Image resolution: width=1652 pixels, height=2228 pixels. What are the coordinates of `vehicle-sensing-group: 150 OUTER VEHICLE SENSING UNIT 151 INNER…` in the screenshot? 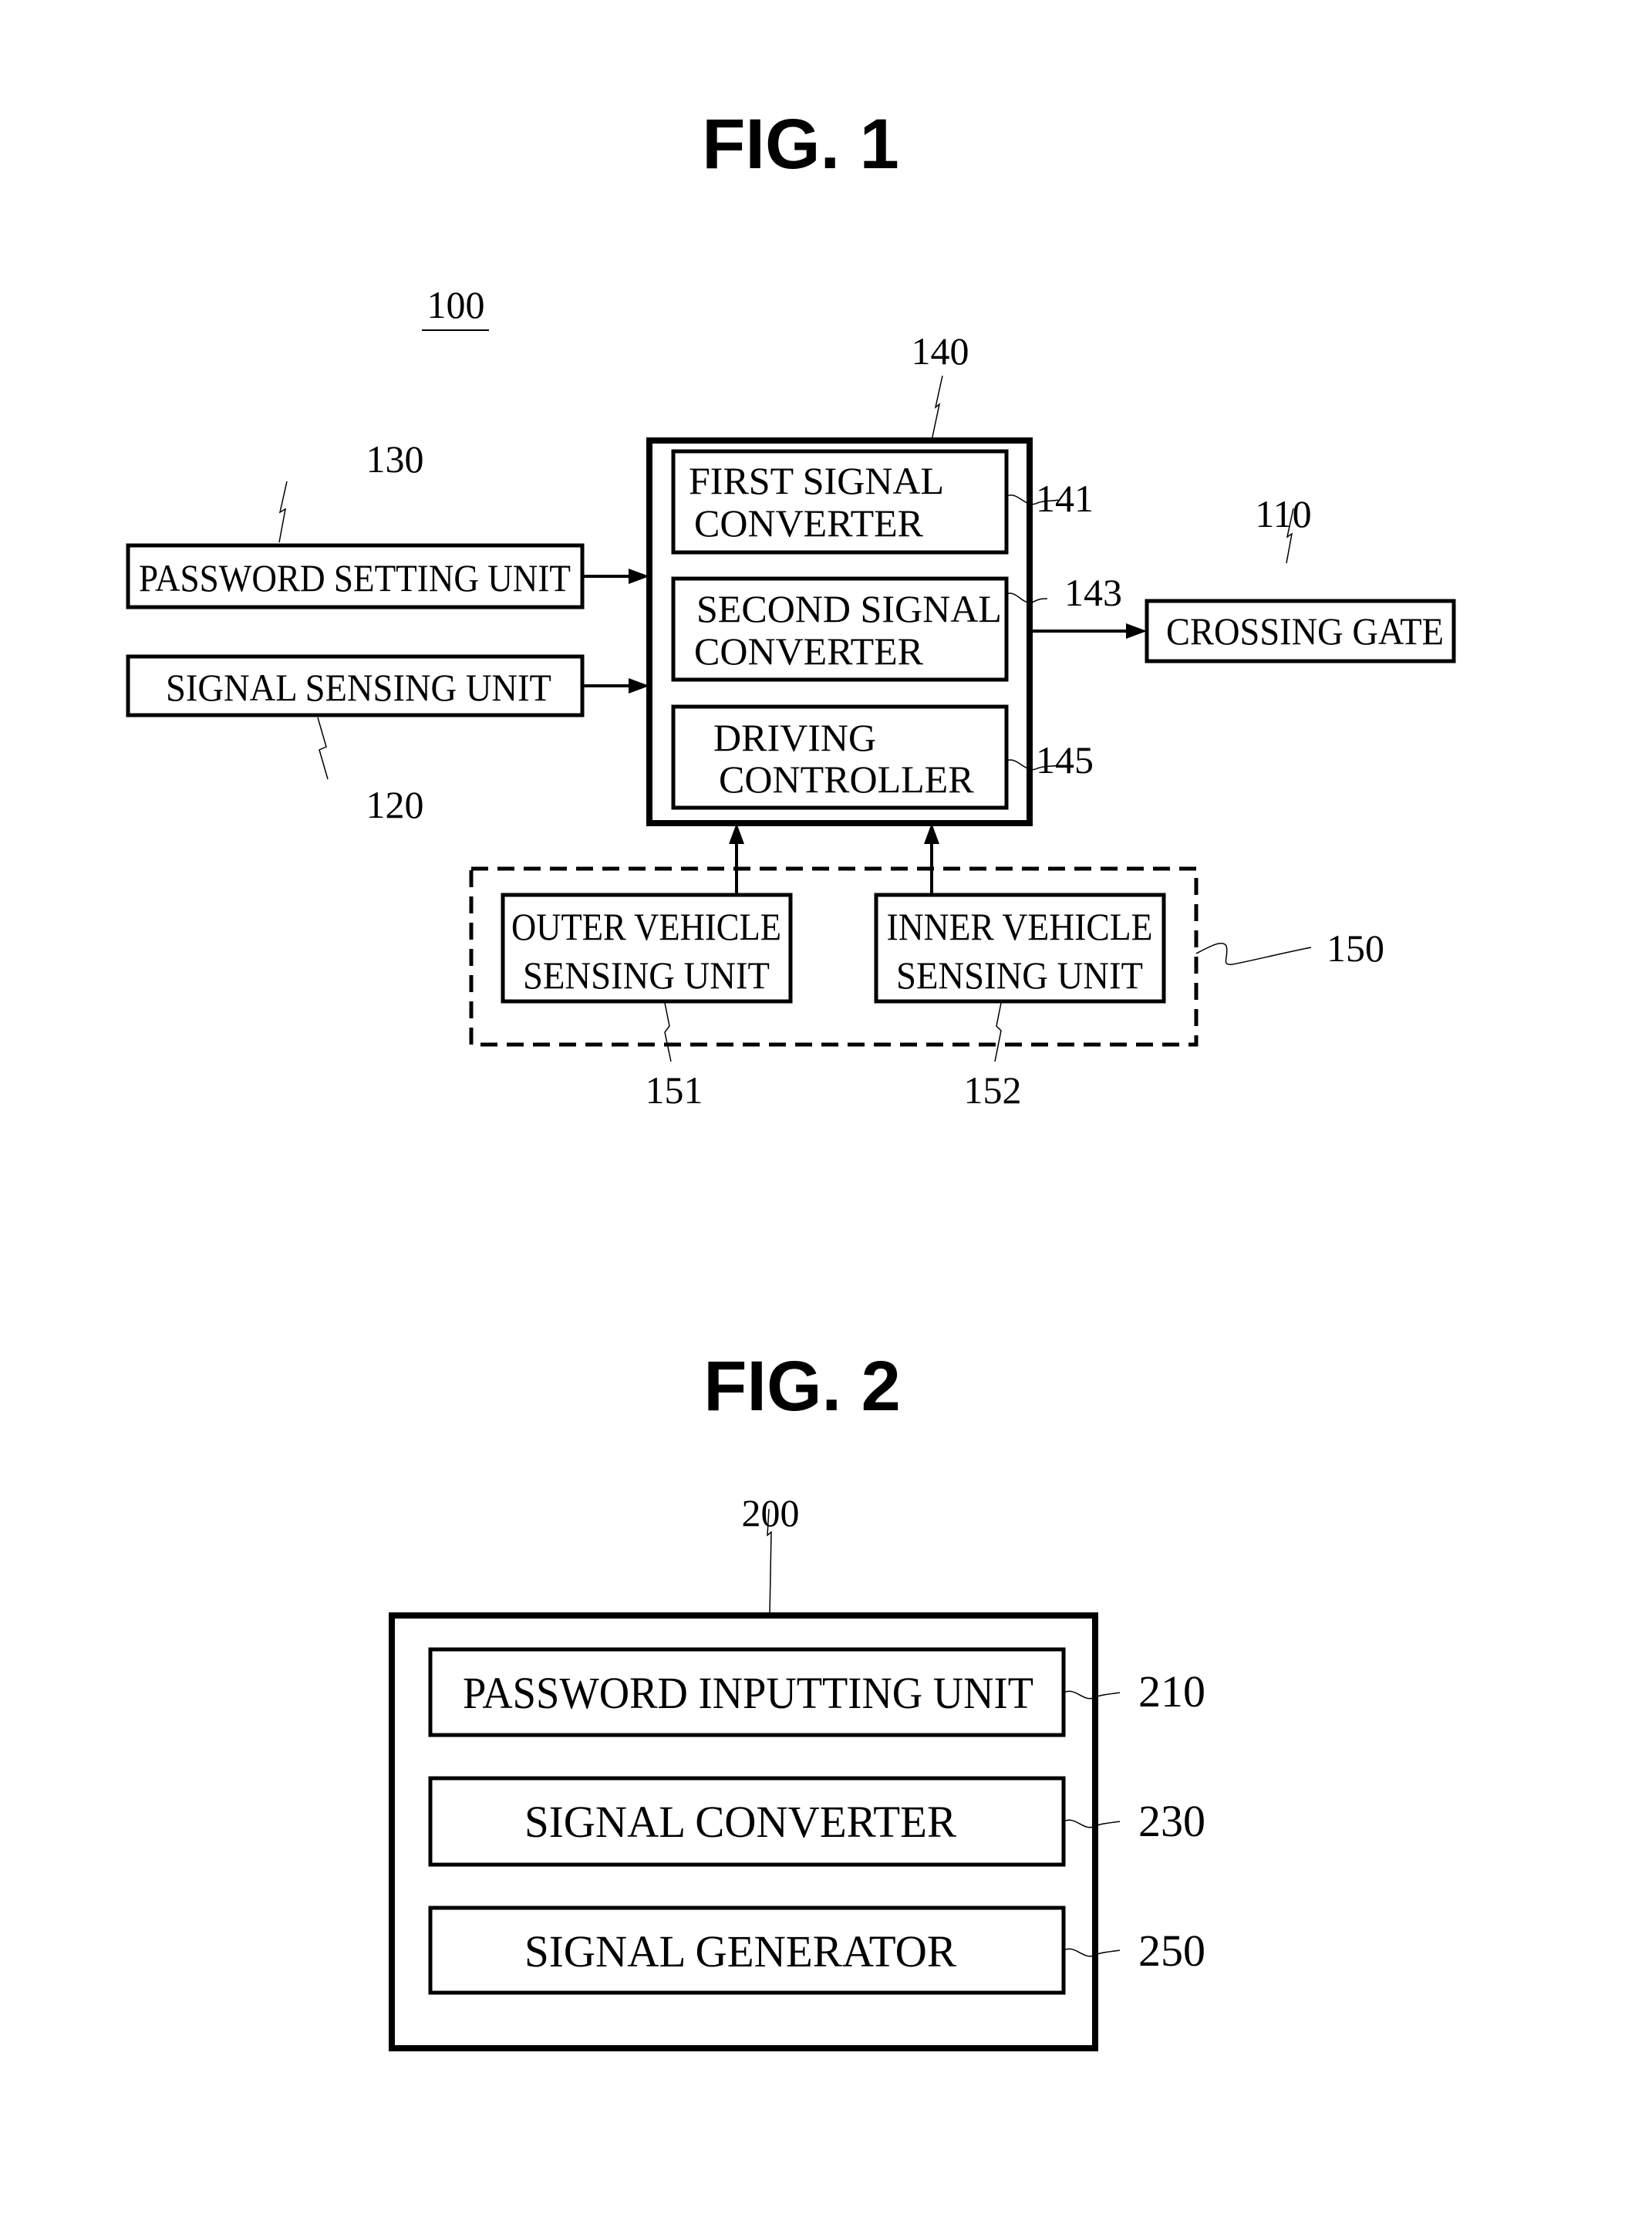 It's located at (926, 967).